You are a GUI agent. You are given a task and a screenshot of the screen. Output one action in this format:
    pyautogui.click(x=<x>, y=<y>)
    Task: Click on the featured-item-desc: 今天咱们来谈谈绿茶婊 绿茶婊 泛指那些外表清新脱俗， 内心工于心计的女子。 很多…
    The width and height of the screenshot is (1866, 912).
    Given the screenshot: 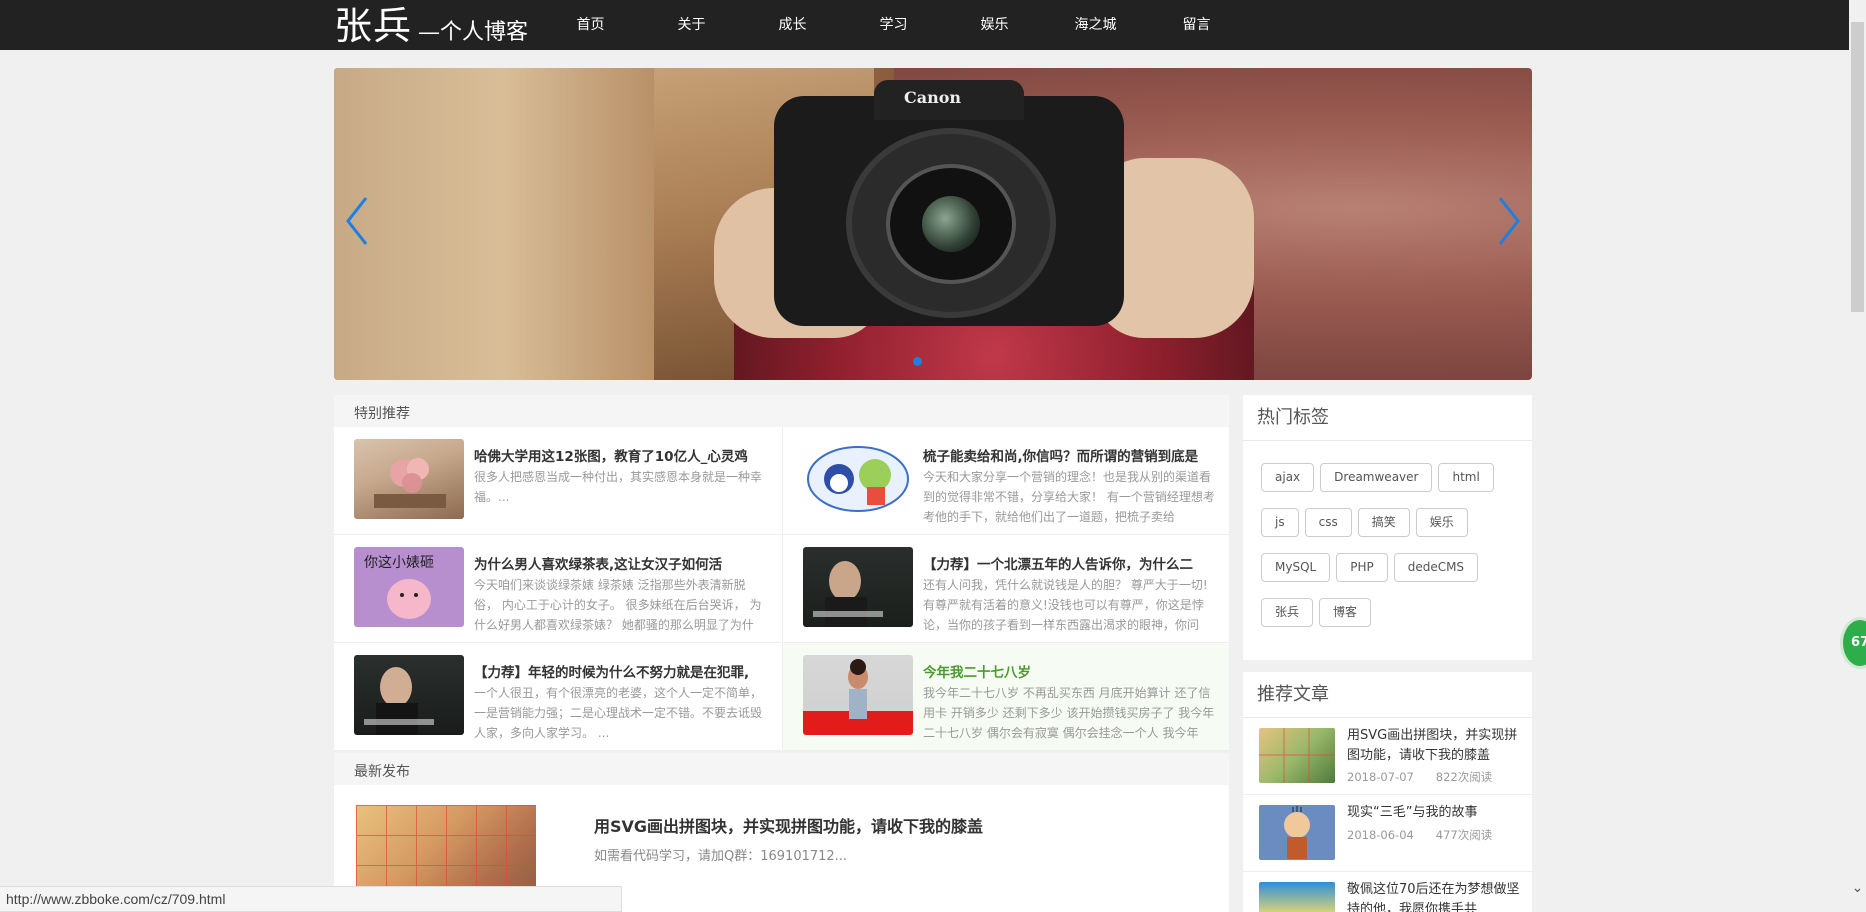 What is the action you would take?
    pyautogui.click(x=618, y=605)
    